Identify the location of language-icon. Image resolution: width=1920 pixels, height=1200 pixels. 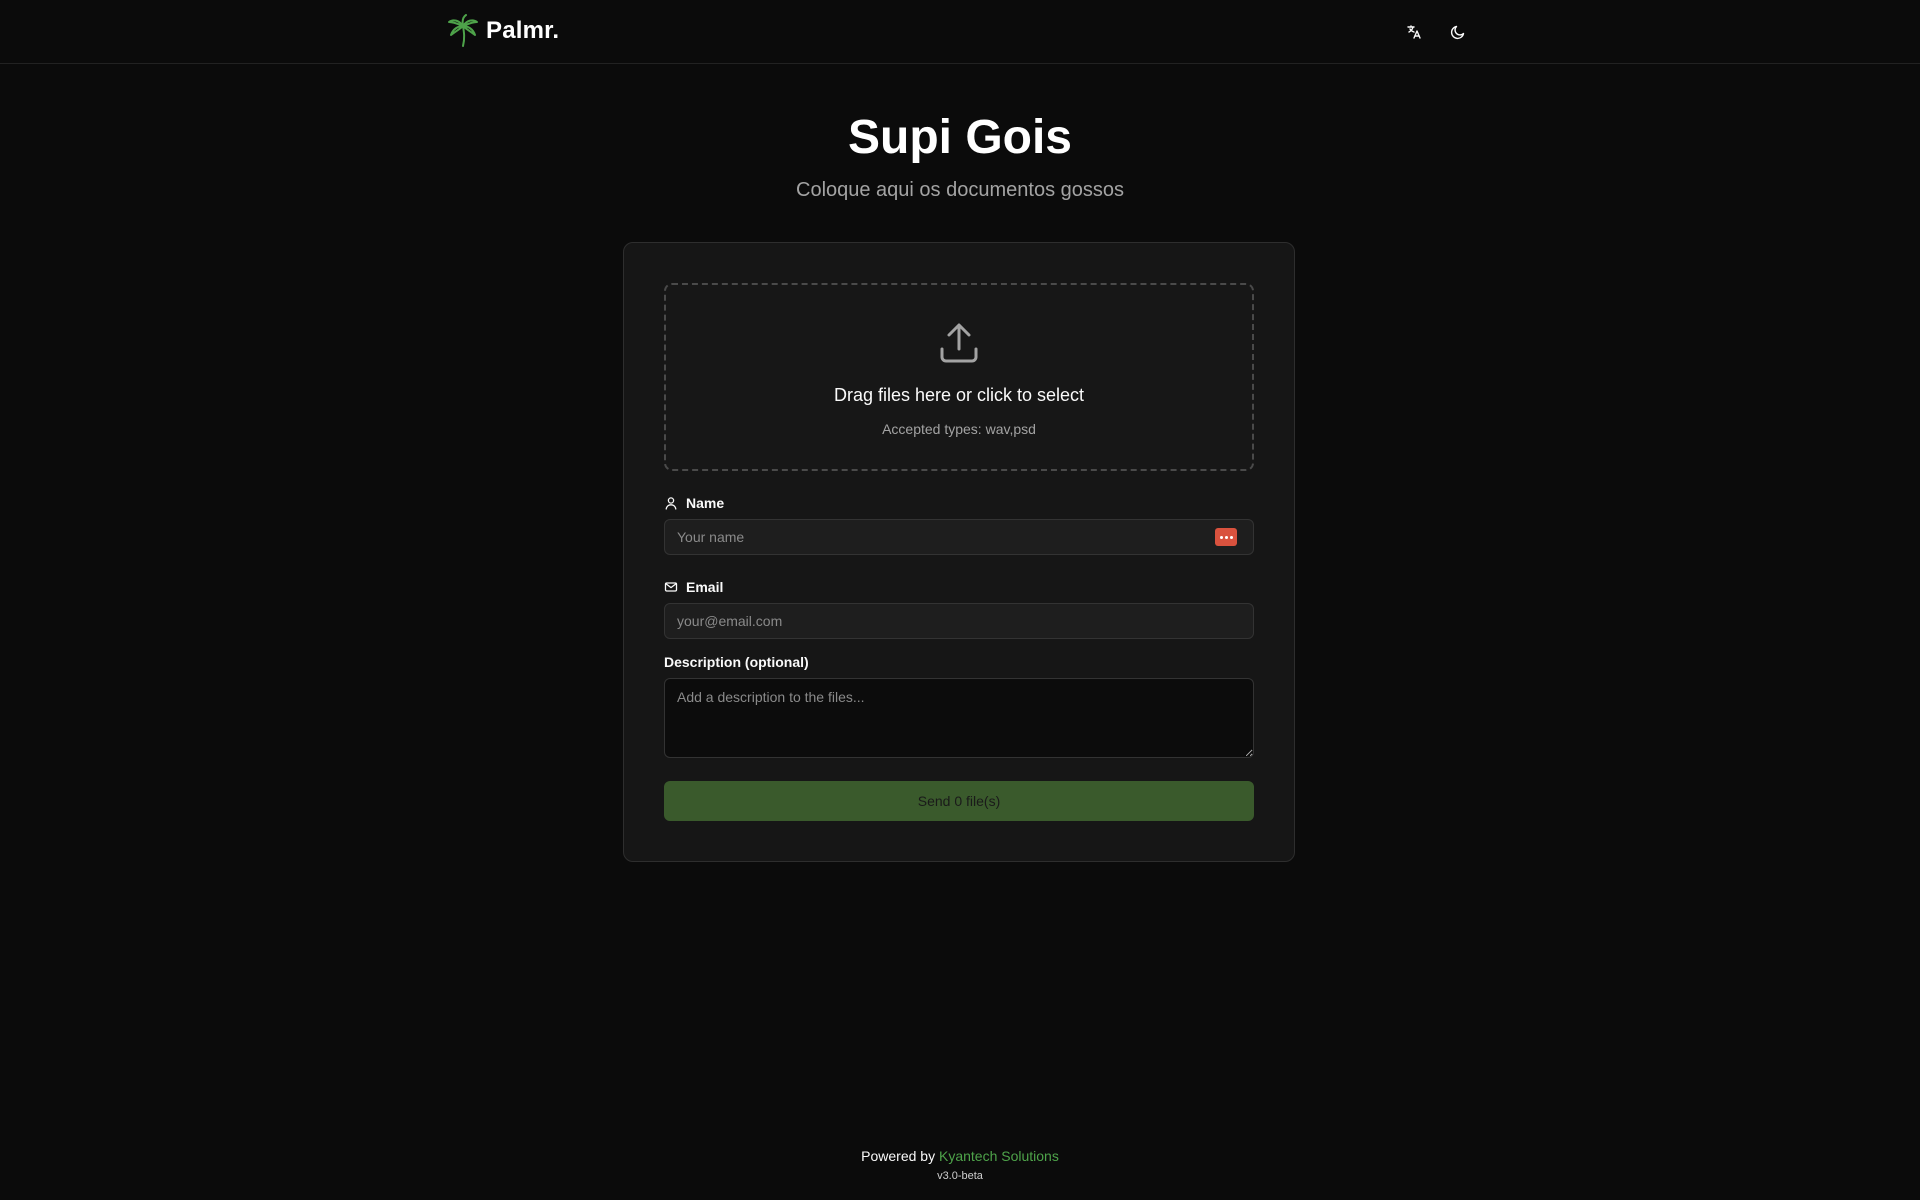
(1414, 32).